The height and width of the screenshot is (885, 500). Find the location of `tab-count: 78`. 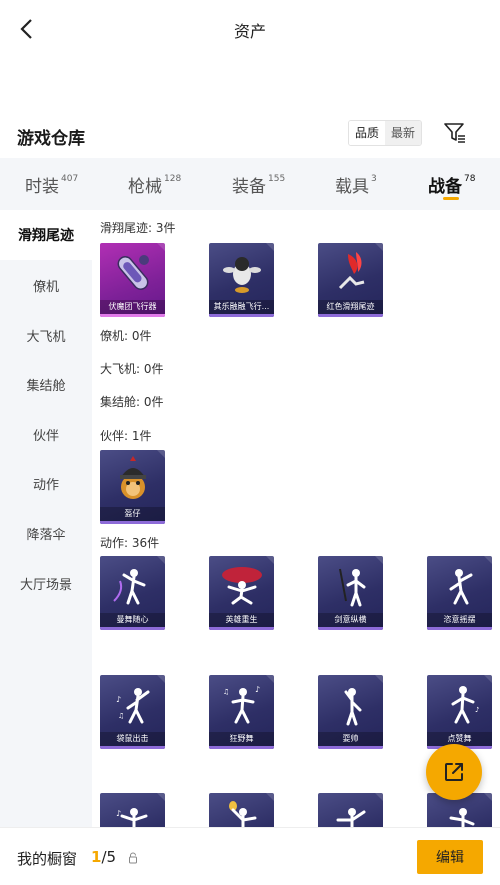

tab-count: 78 is located at coordinates (470, 179).